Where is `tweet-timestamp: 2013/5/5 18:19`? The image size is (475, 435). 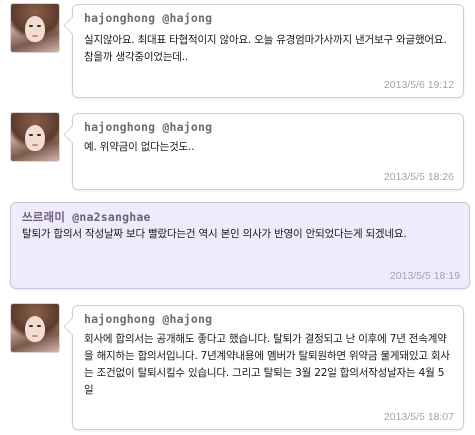
tweet-timestamp: 2013/5/5 18:19 is located at coordinates (425, 276).